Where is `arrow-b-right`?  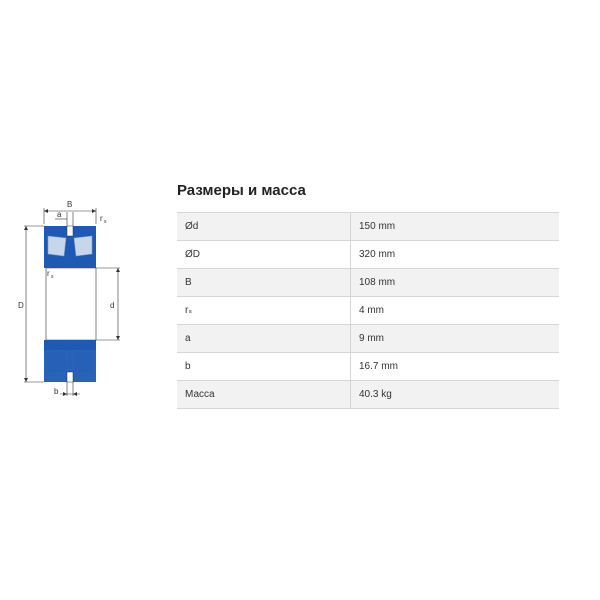 arrow-b-right is located at coordinates (94, 211).